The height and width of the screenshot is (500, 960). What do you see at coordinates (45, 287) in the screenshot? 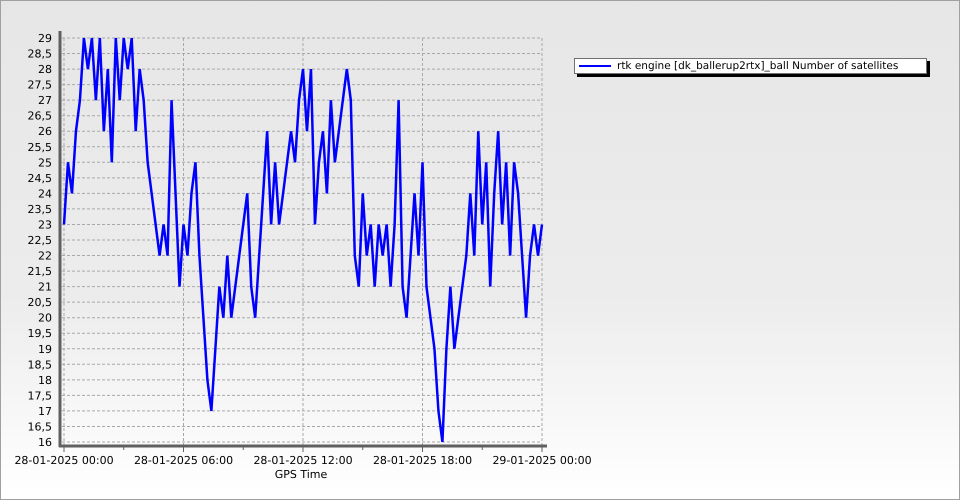
I see `y-tick-label: 21` at bounding box center [45, 287].